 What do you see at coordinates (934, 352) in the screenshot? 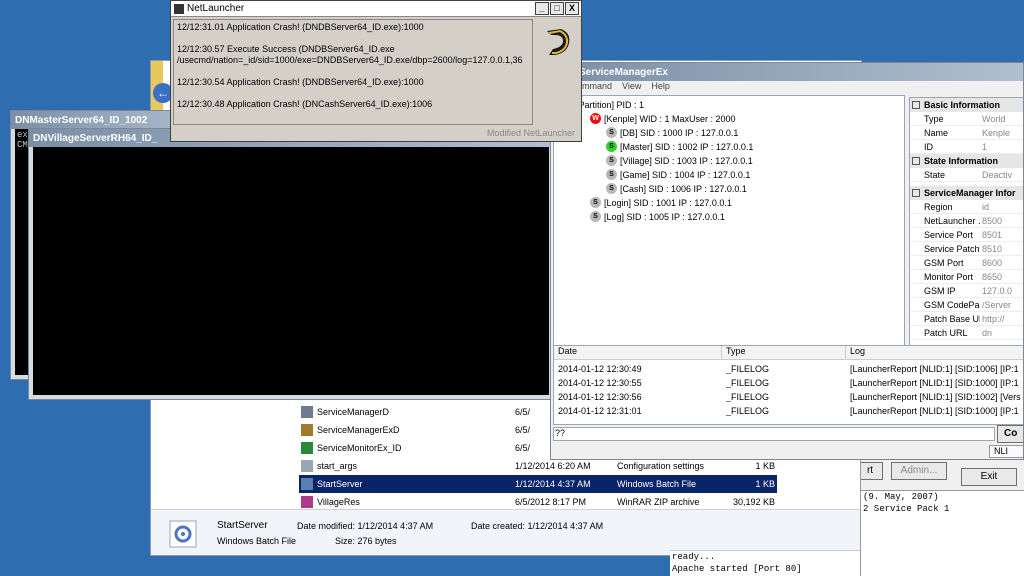
I see `col-log: Log` at bounding box center [934, 352].